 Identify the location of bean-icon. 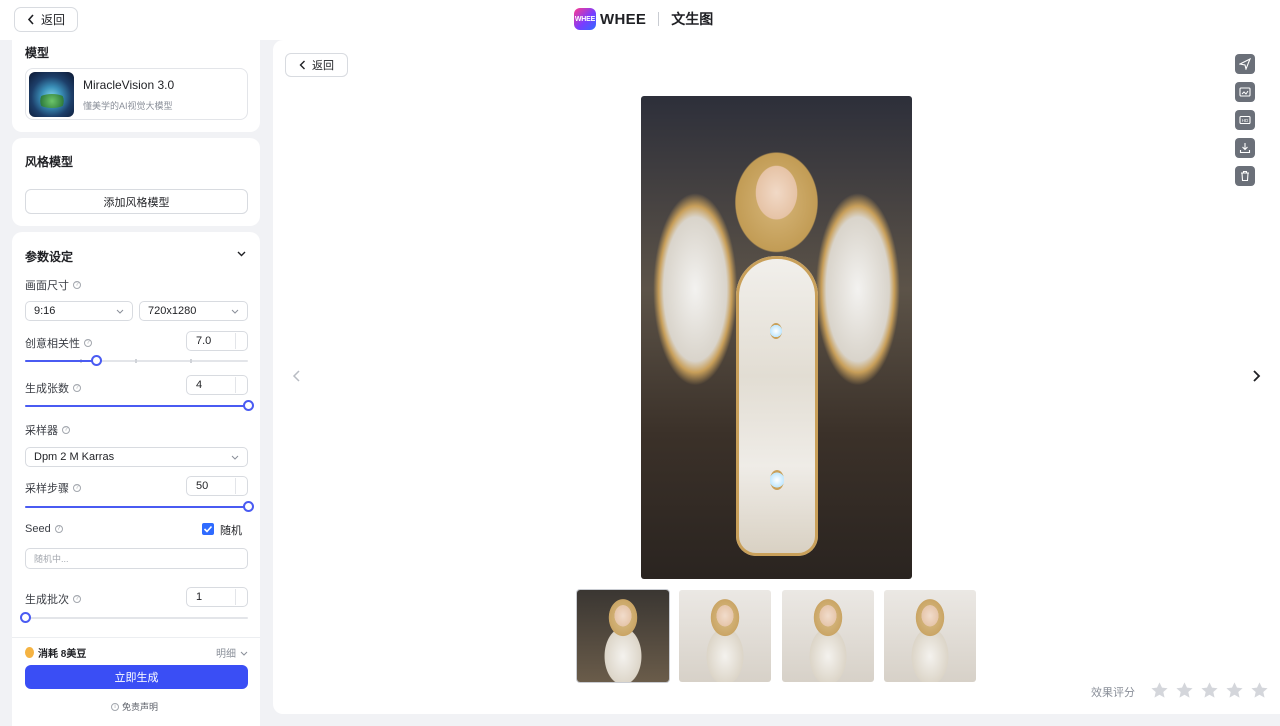
(29, 652).